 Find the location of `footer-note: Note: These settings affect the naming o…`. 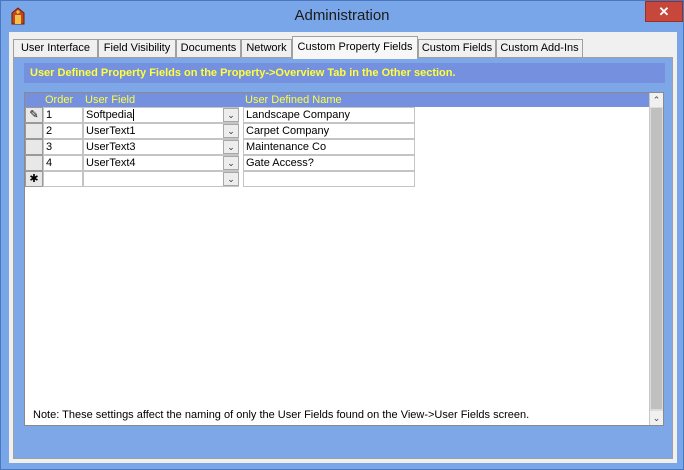

footer-note: Note: These settings affect the naming o… is located at coordinates (281, 415).